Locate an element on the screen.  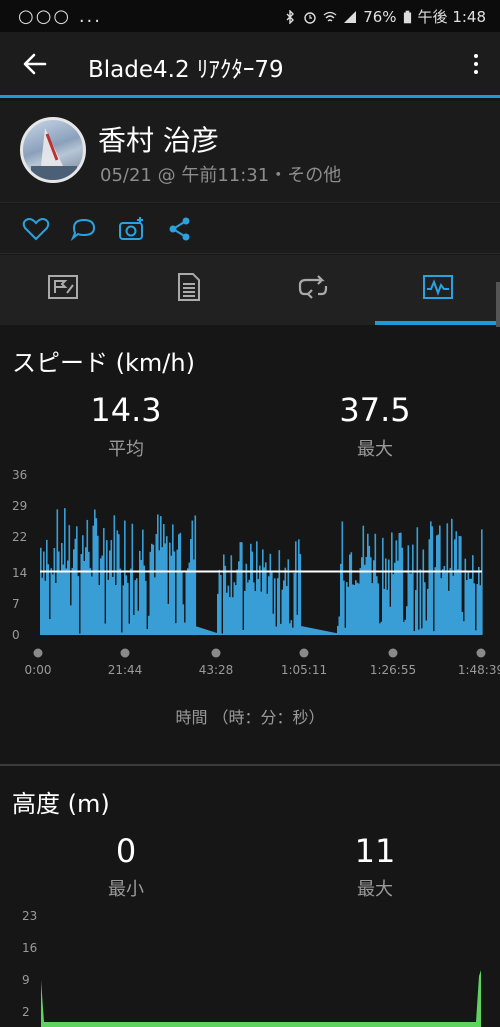
comment-icon is located at coordinates (84, 229).